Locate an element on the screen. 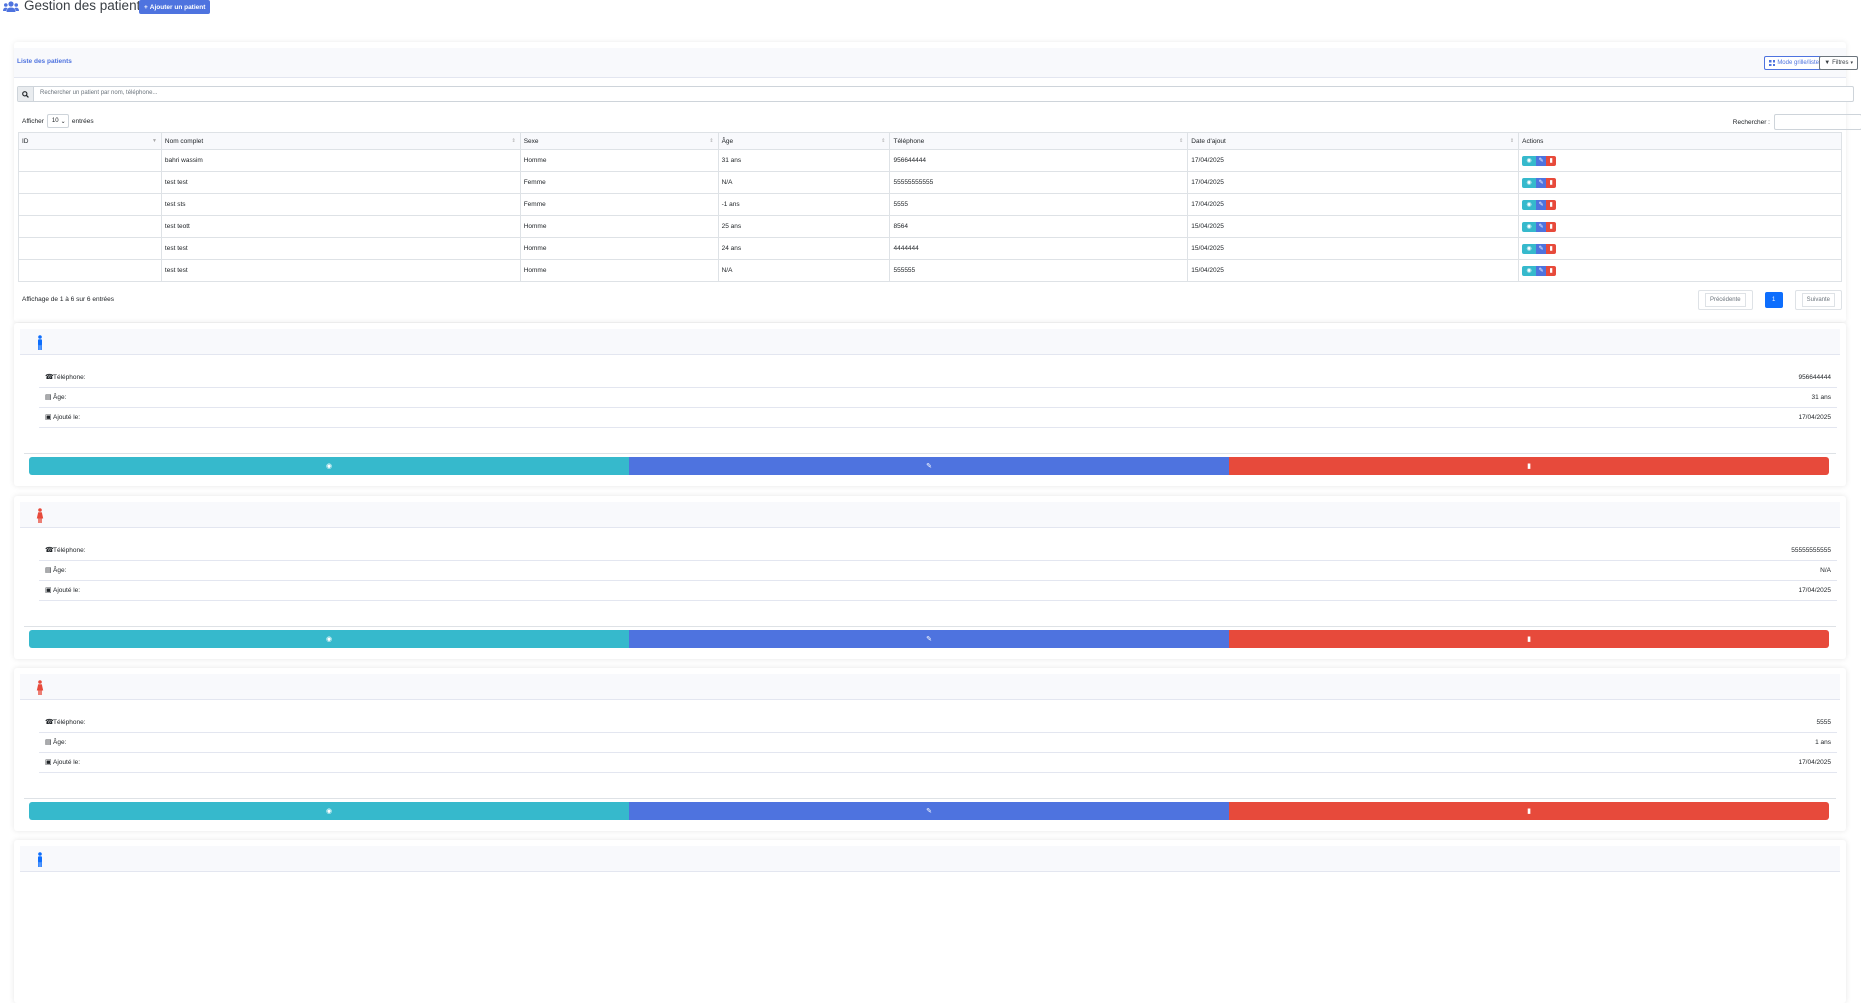 Image resolution: width=1861 pixels, height=1003 pixels. entries-select: 10 ⌄ is located at coordinates (57, 121).